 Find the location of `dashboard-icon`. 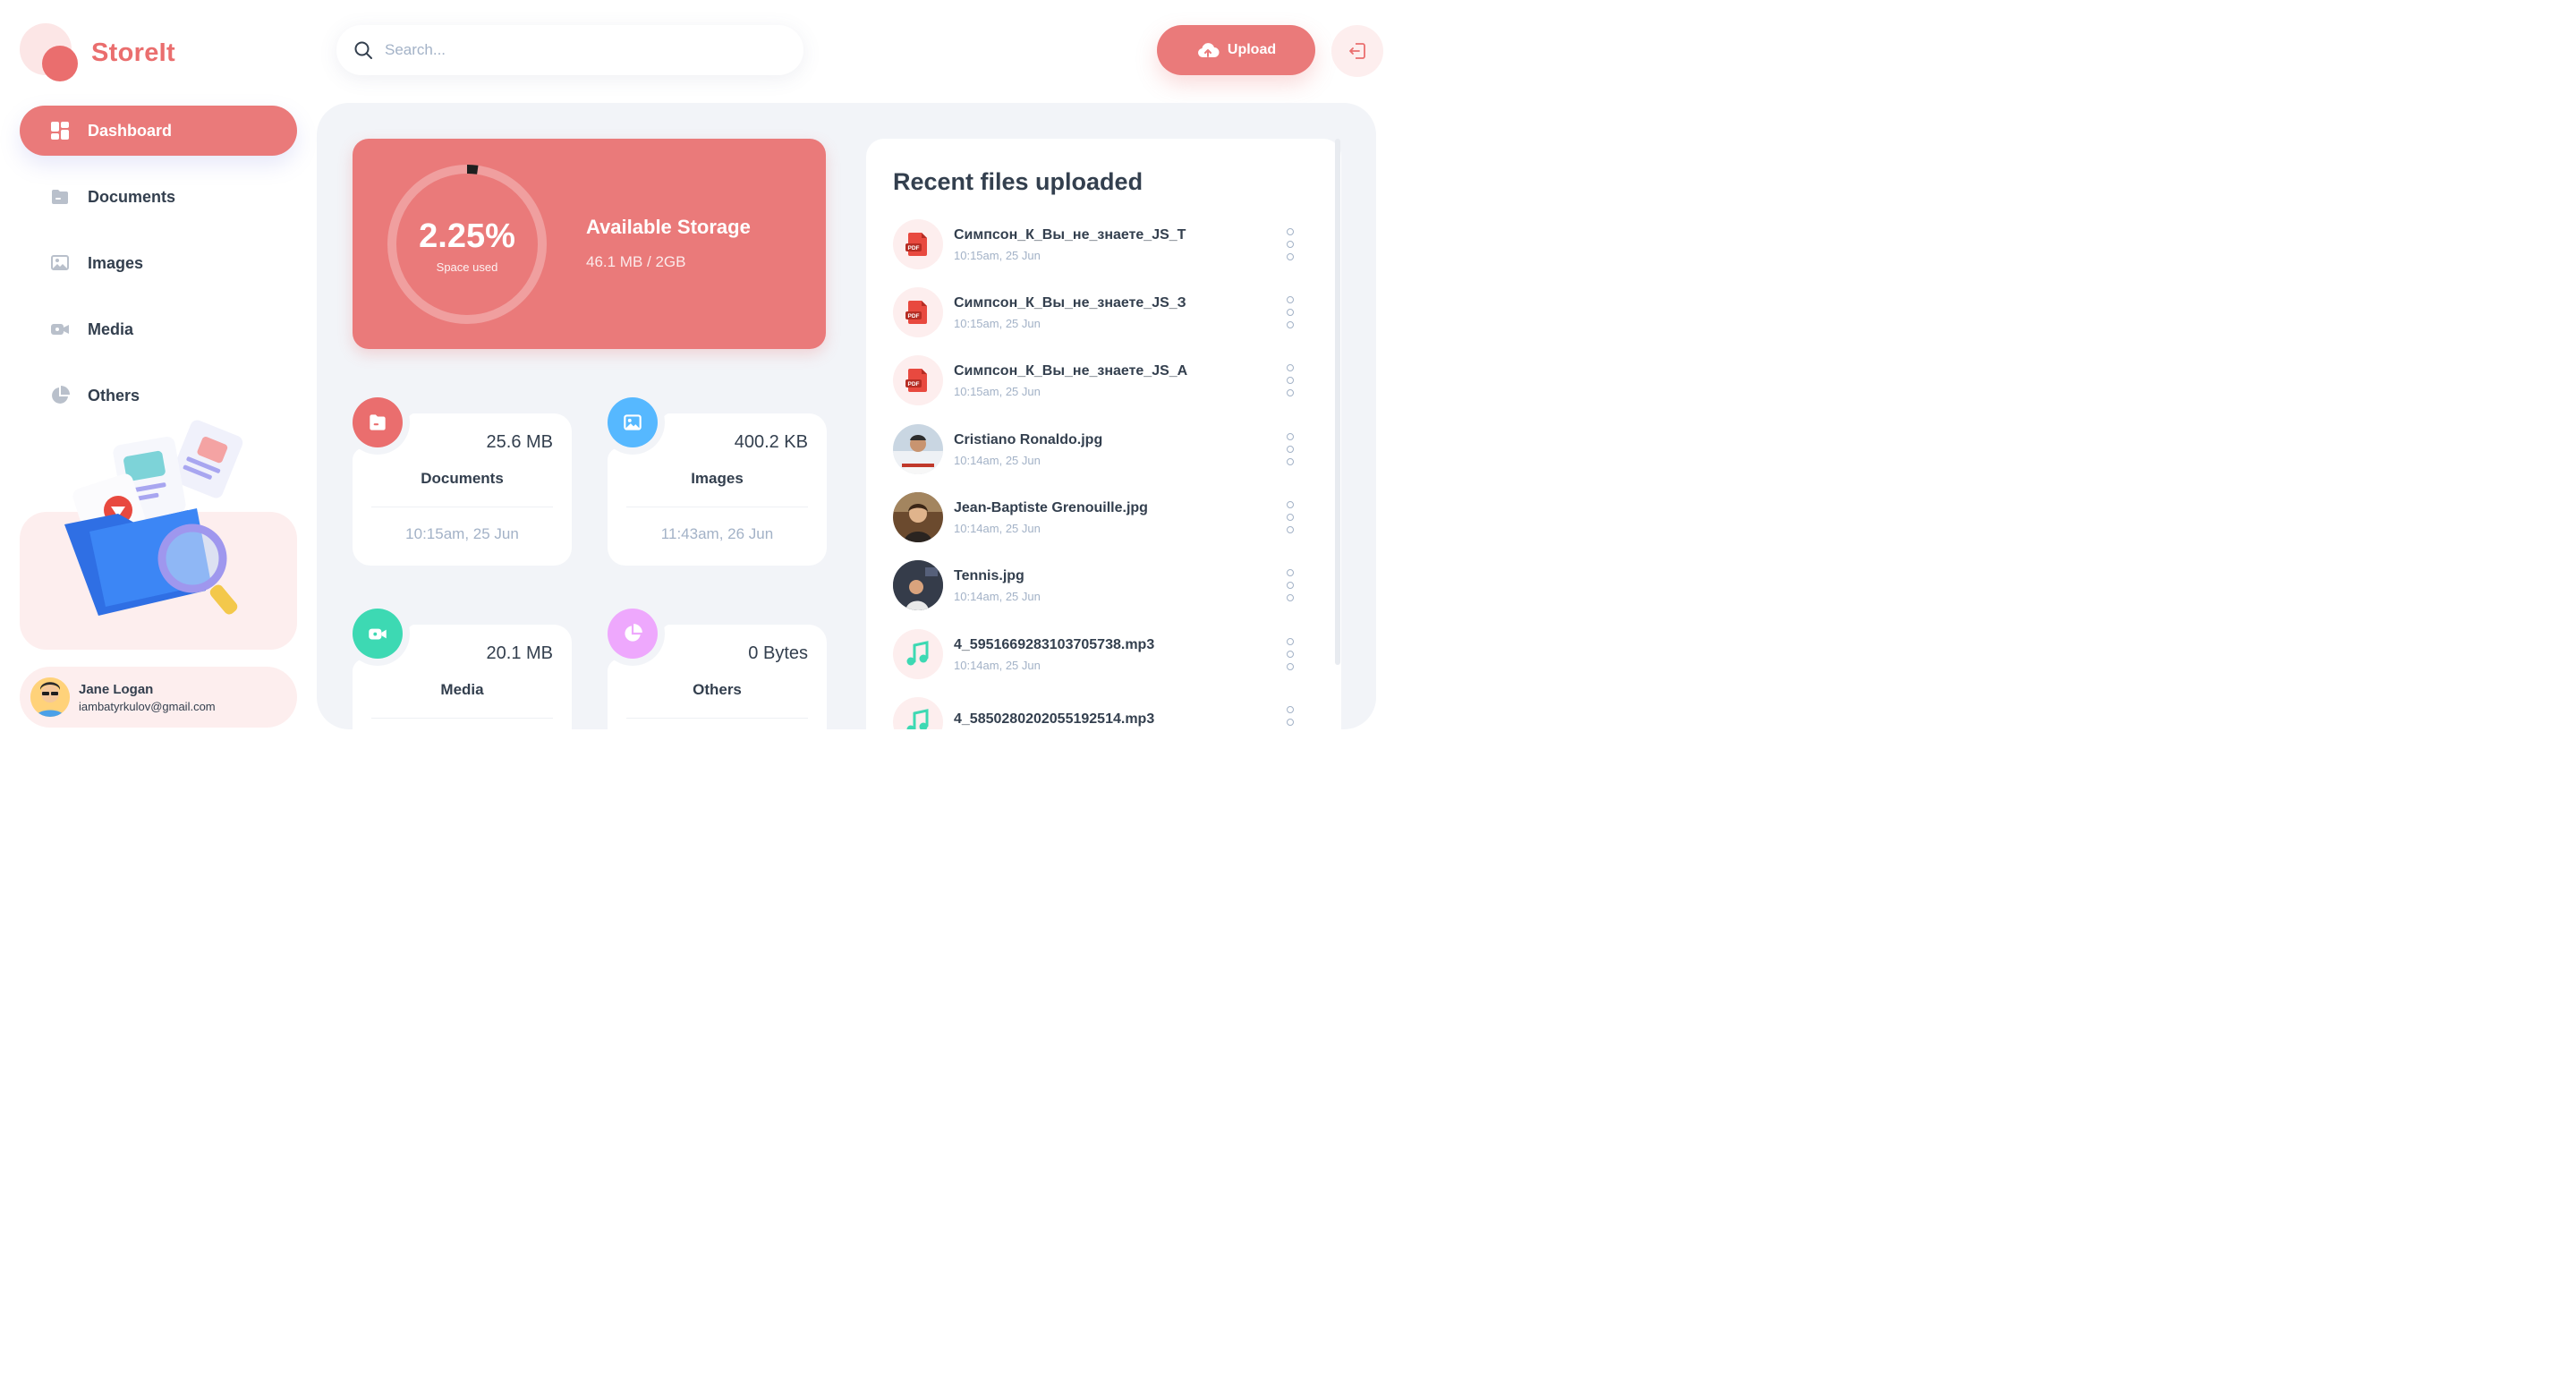

dashboard-icon is located at coordinates (60, 130).